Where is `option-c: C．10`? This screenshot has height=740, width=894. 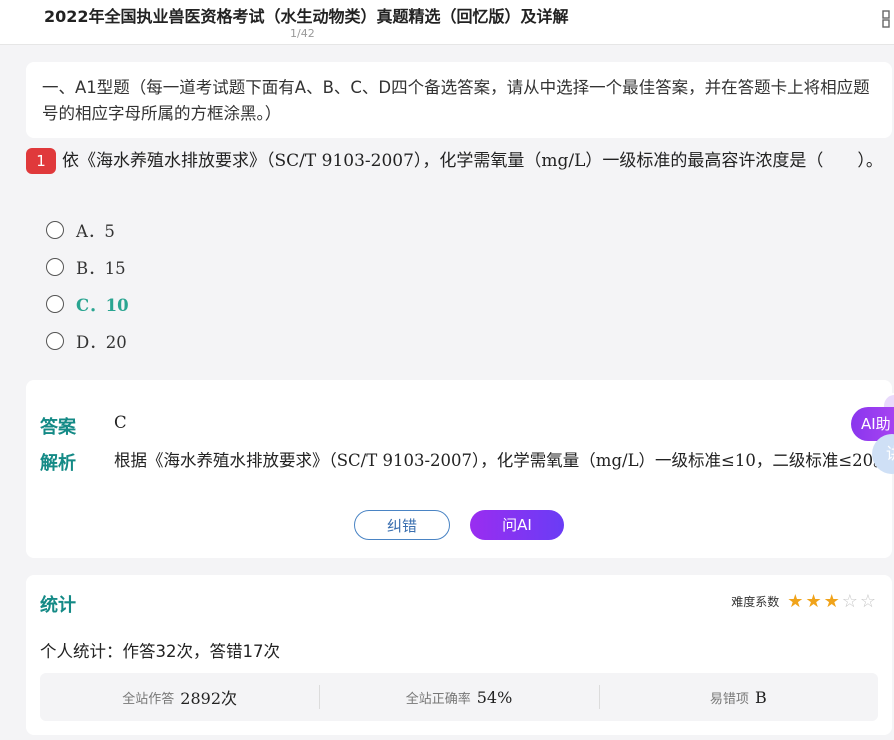
option-c: C．10 is located at coordinates (87, 304).